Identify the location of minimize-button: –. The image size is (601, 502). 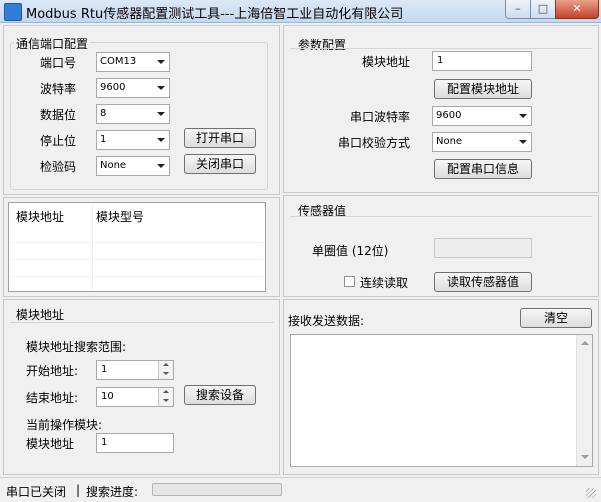
(518, 9).